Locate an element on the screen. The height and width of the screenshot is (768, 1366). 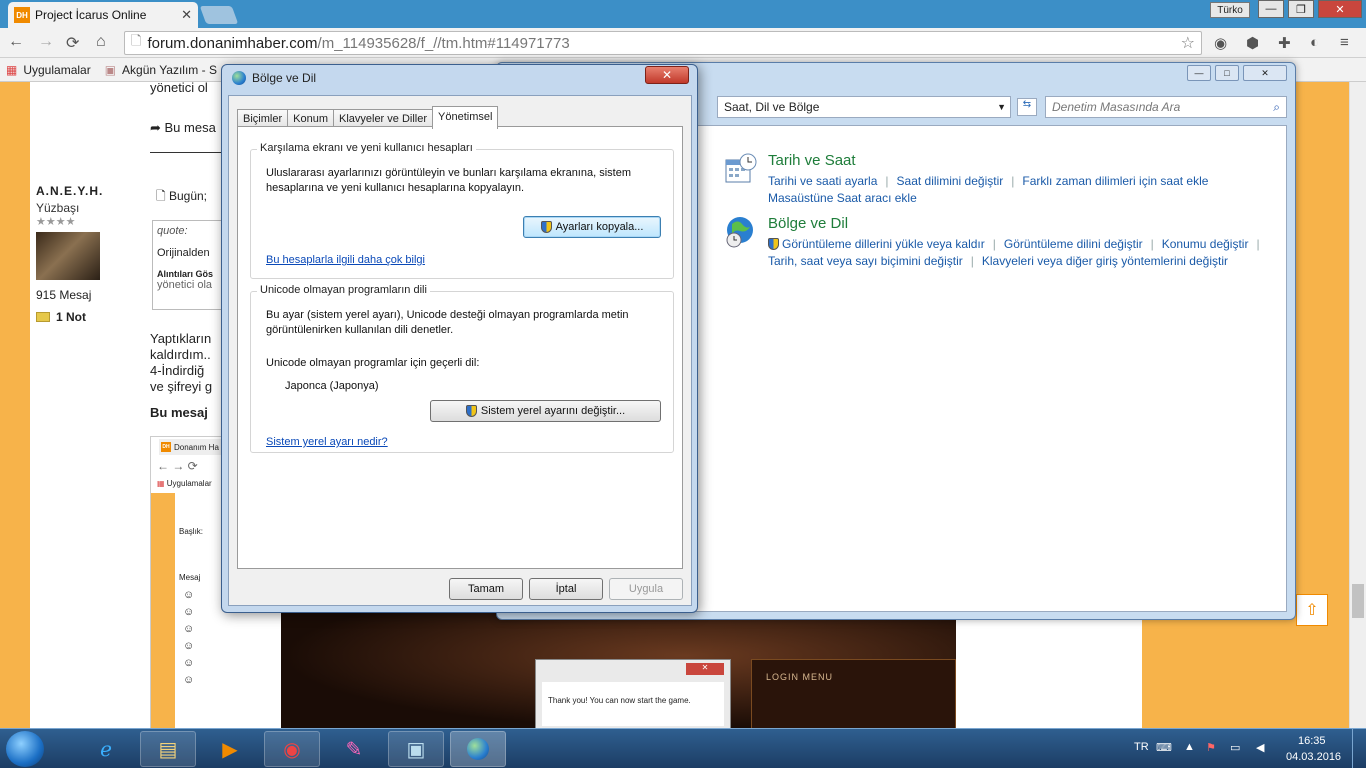
action-center-icon: ⚑ is located at coordinates (1211, 747).